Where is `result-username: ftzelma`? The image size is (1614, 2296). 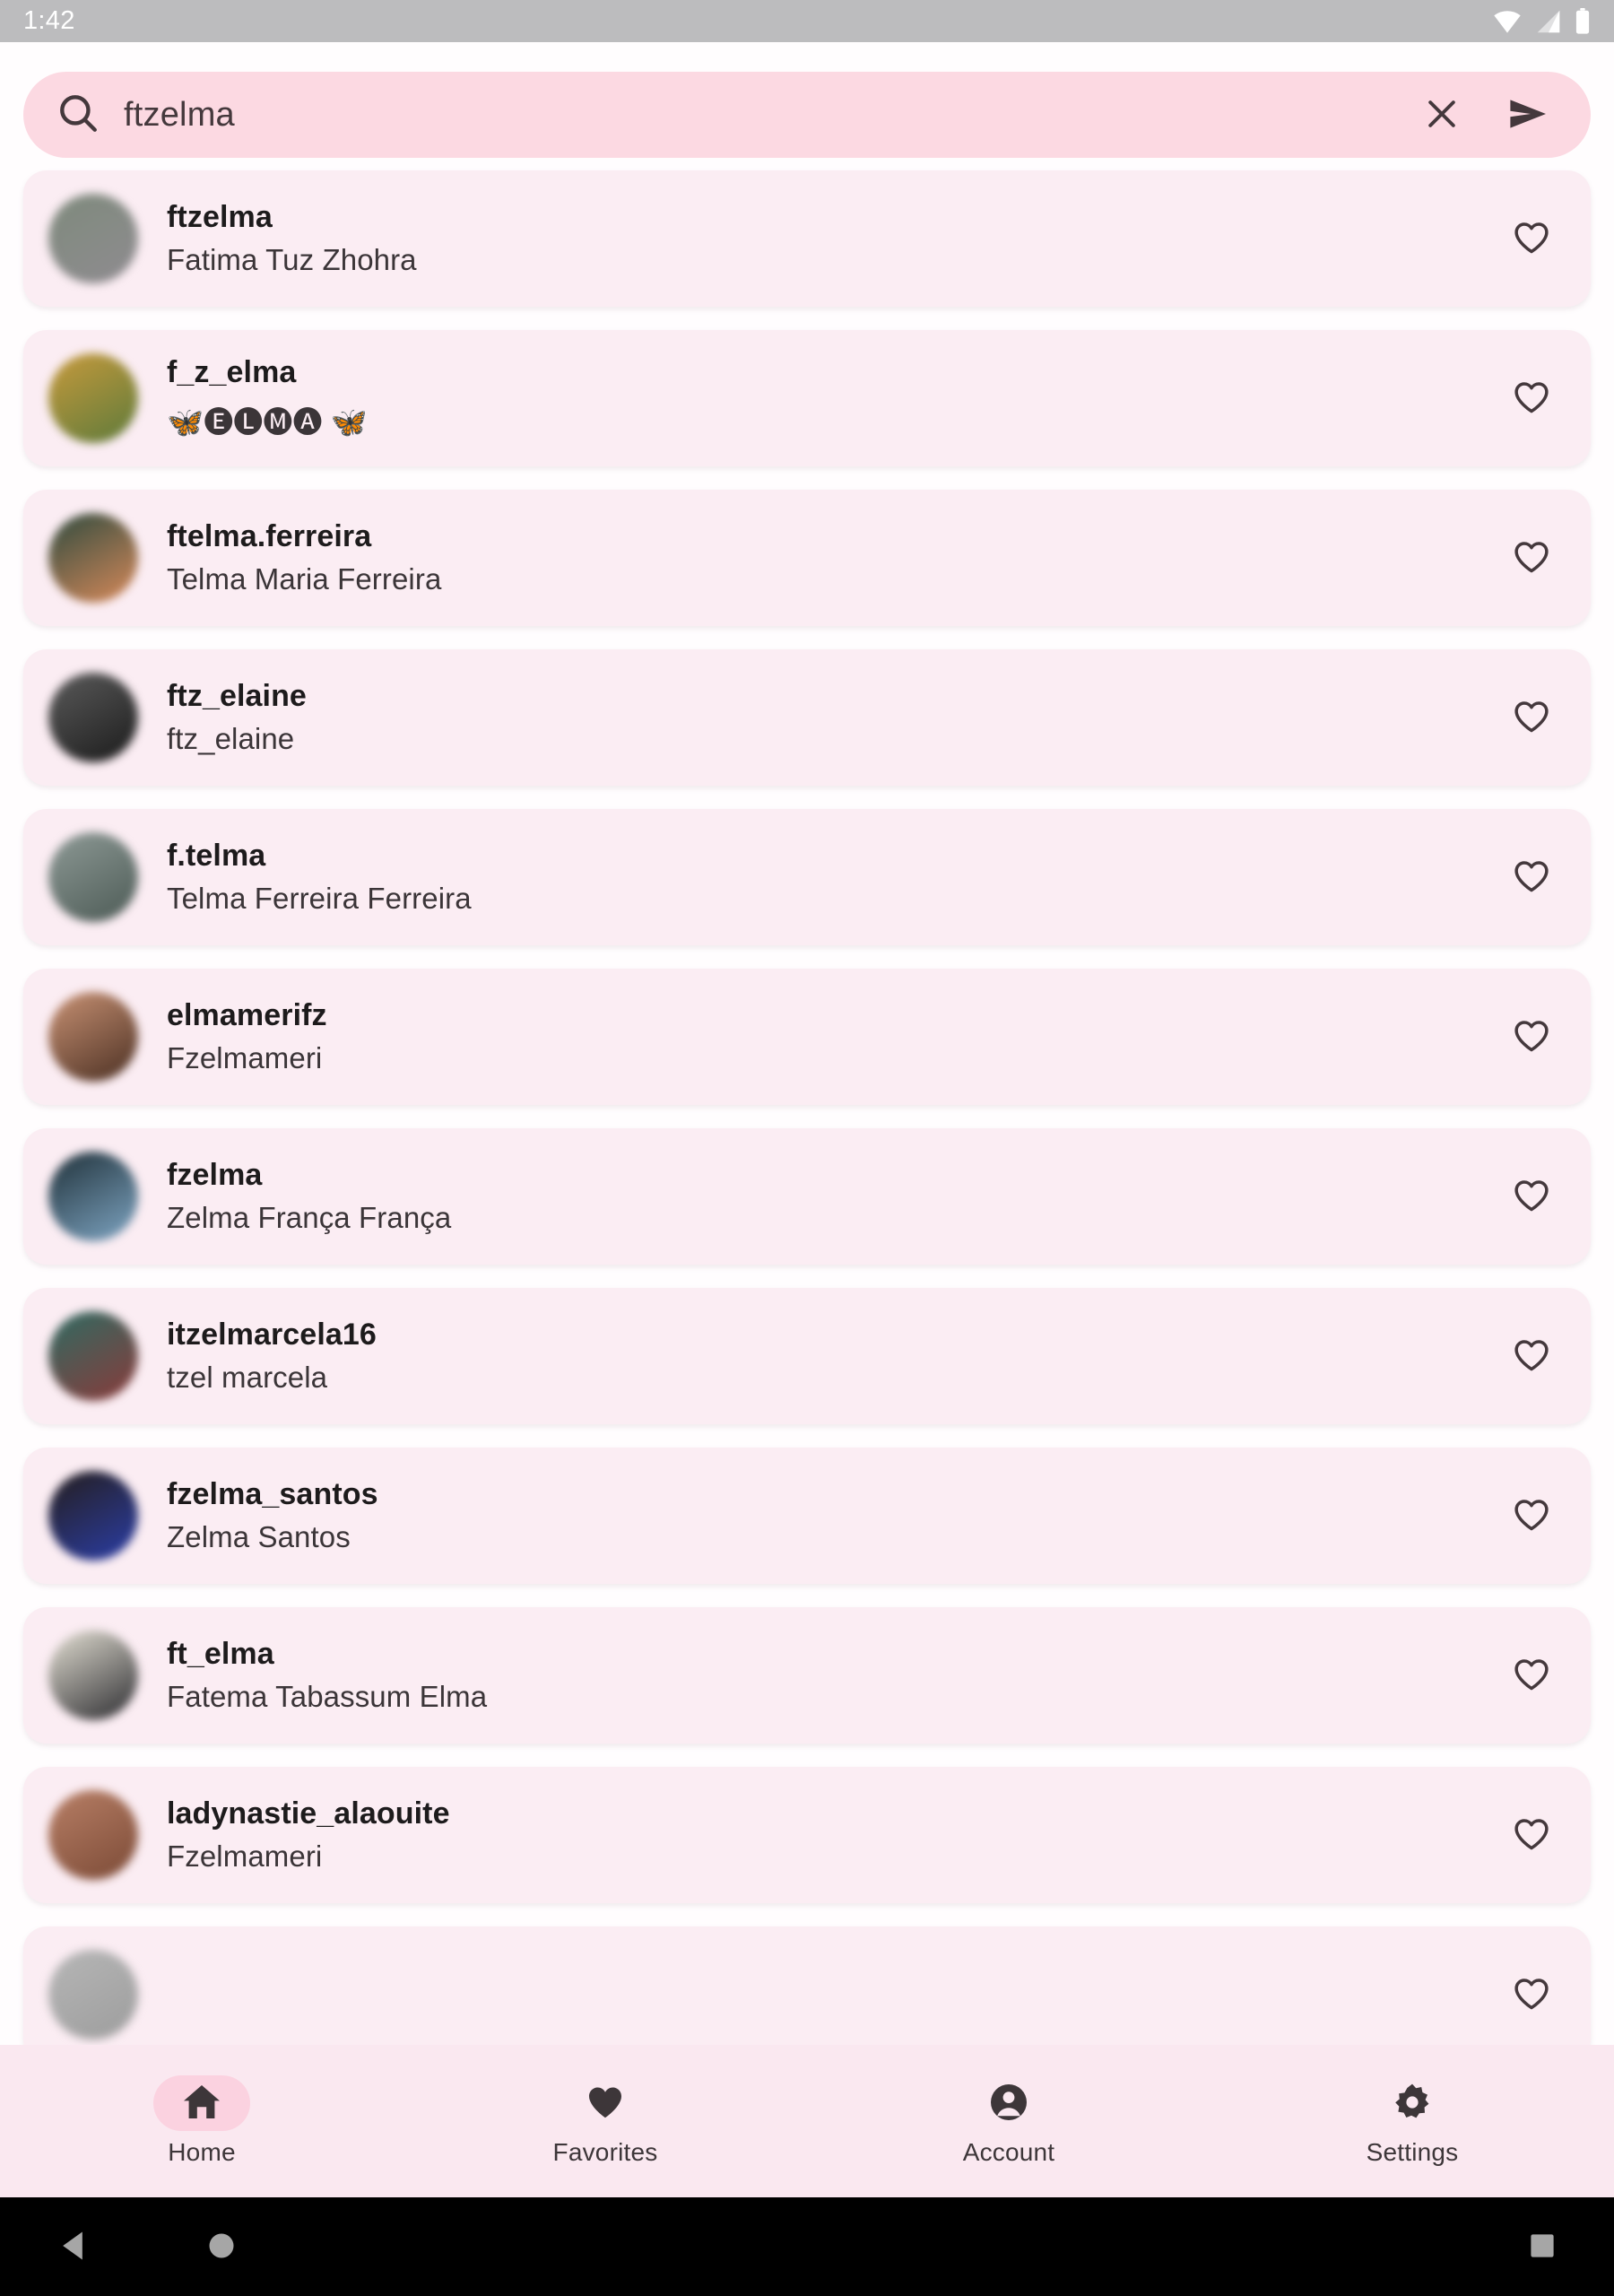 result-username: ftzelma is located at coordinates (220, 217).